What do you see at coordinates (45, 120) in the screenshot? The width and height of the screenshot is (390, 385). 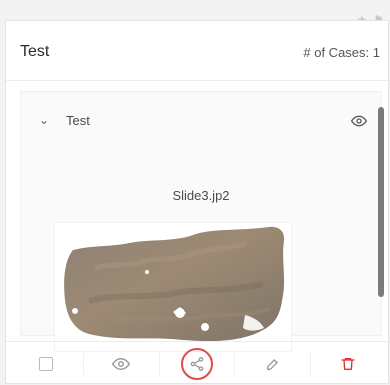 I see `chevron-down-icon: ⌄` at bounding box center [45, 120].